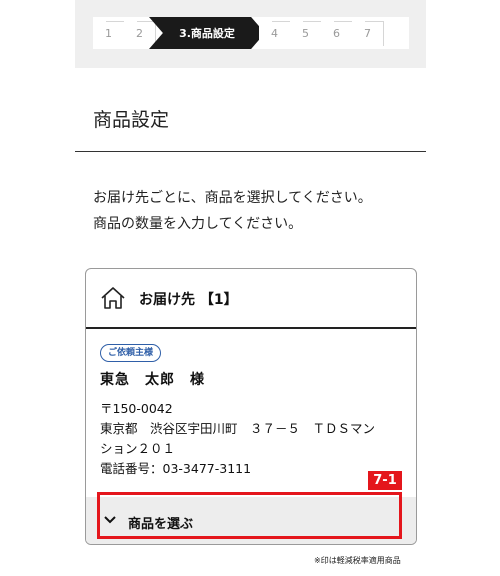 The height and width of the screenshot is (576, 500). I want to click on instruction-line-1: お届け先ごとに、商品を選択してください。, so click(232, 198).